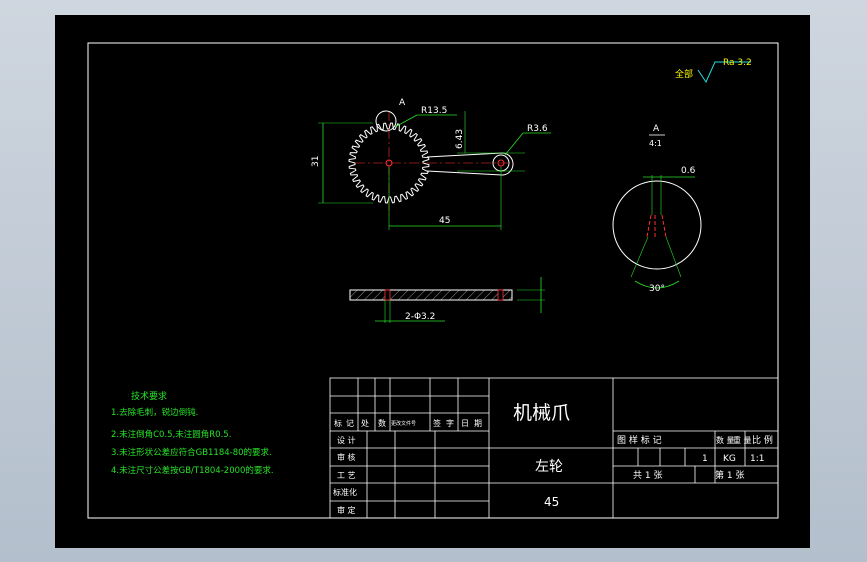 The width and height of the screenshot is (867, 562). Describe the element at coordinates (465, 423) in the screenshot. I see `hdr-ri: 日` at that location.